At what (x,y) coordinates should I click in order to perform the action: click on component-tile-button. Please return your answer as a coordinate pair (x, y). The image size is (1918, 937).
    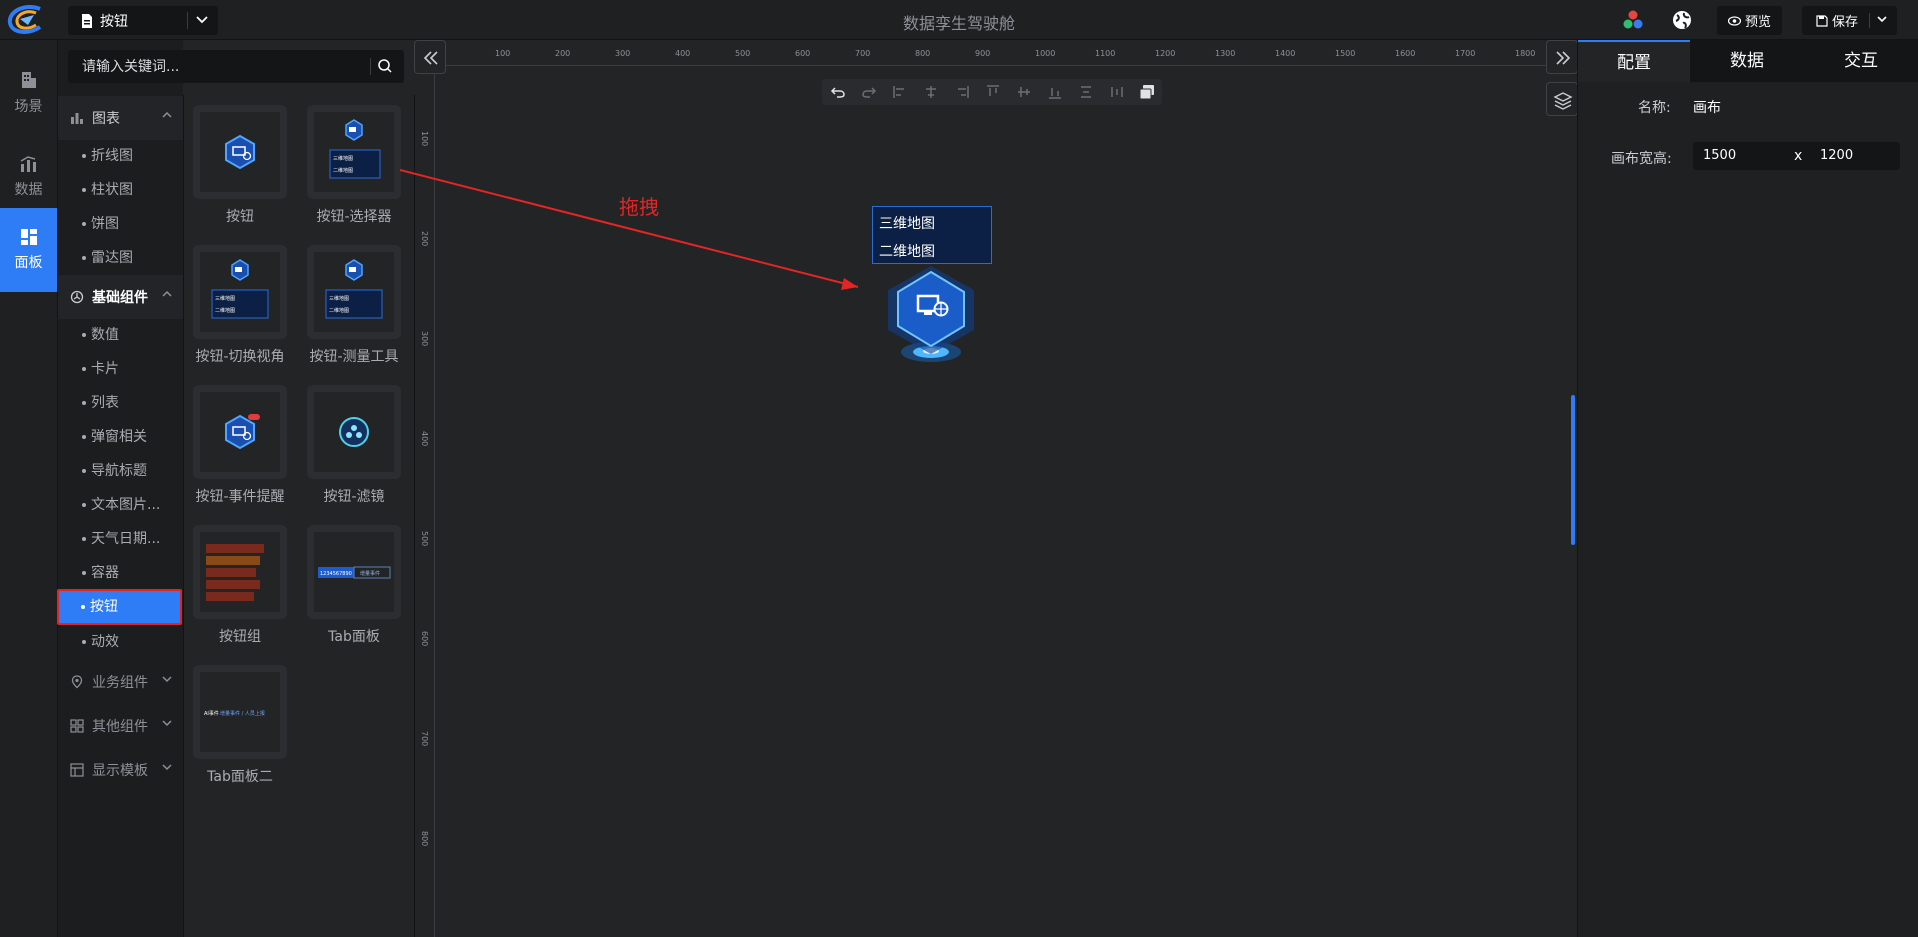
    Looking at the image, I should click on (240, 152).